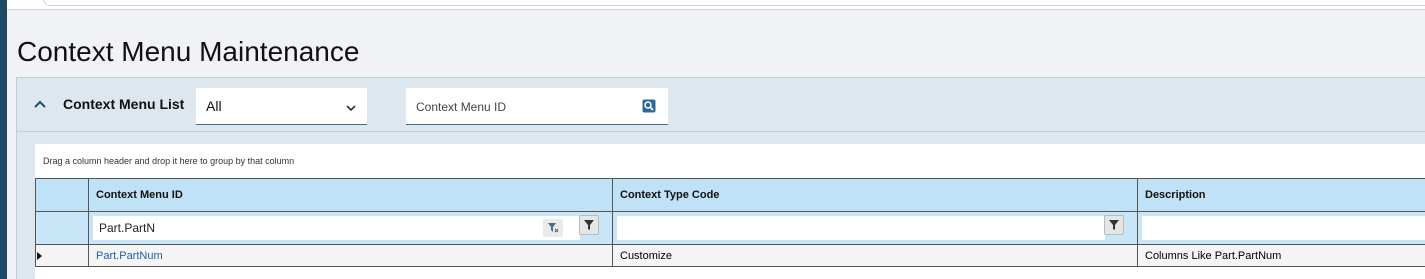 Image resolution: width=1425 pixels, height=279 pixels. What do you see at coordinates (649, 106) in the screenshot?
I see `search-icon` at bounding box center [649, 106].